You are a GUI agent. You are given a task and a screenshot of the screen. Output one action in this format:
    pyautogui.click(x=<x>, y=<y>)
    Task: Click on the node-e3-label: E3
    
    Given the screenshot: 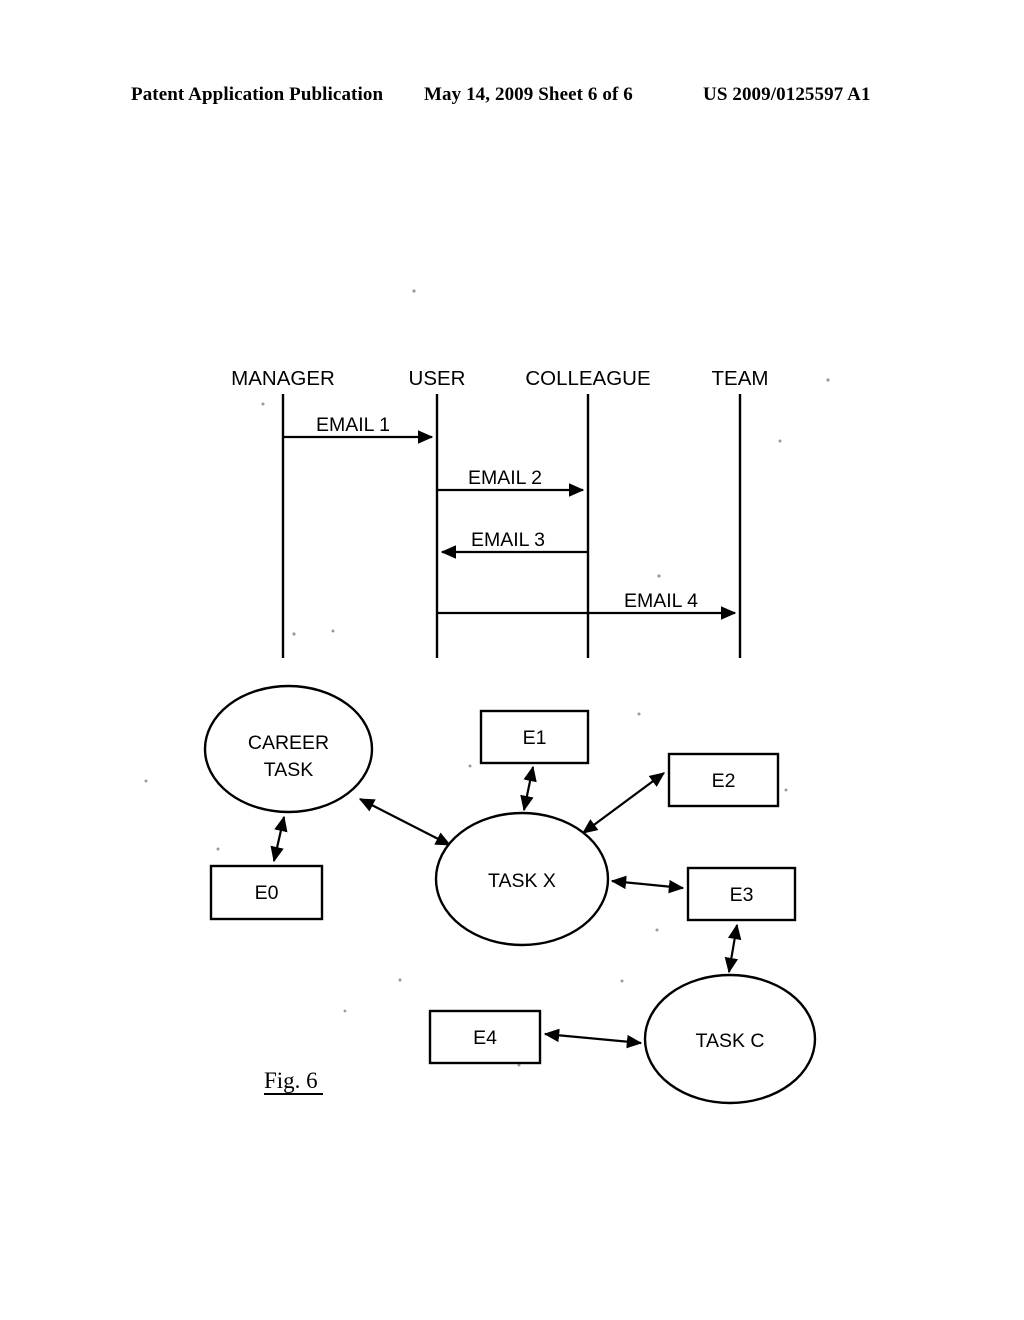 What is the action you would take?
    pyautogui.click(x=742, y=895)
    